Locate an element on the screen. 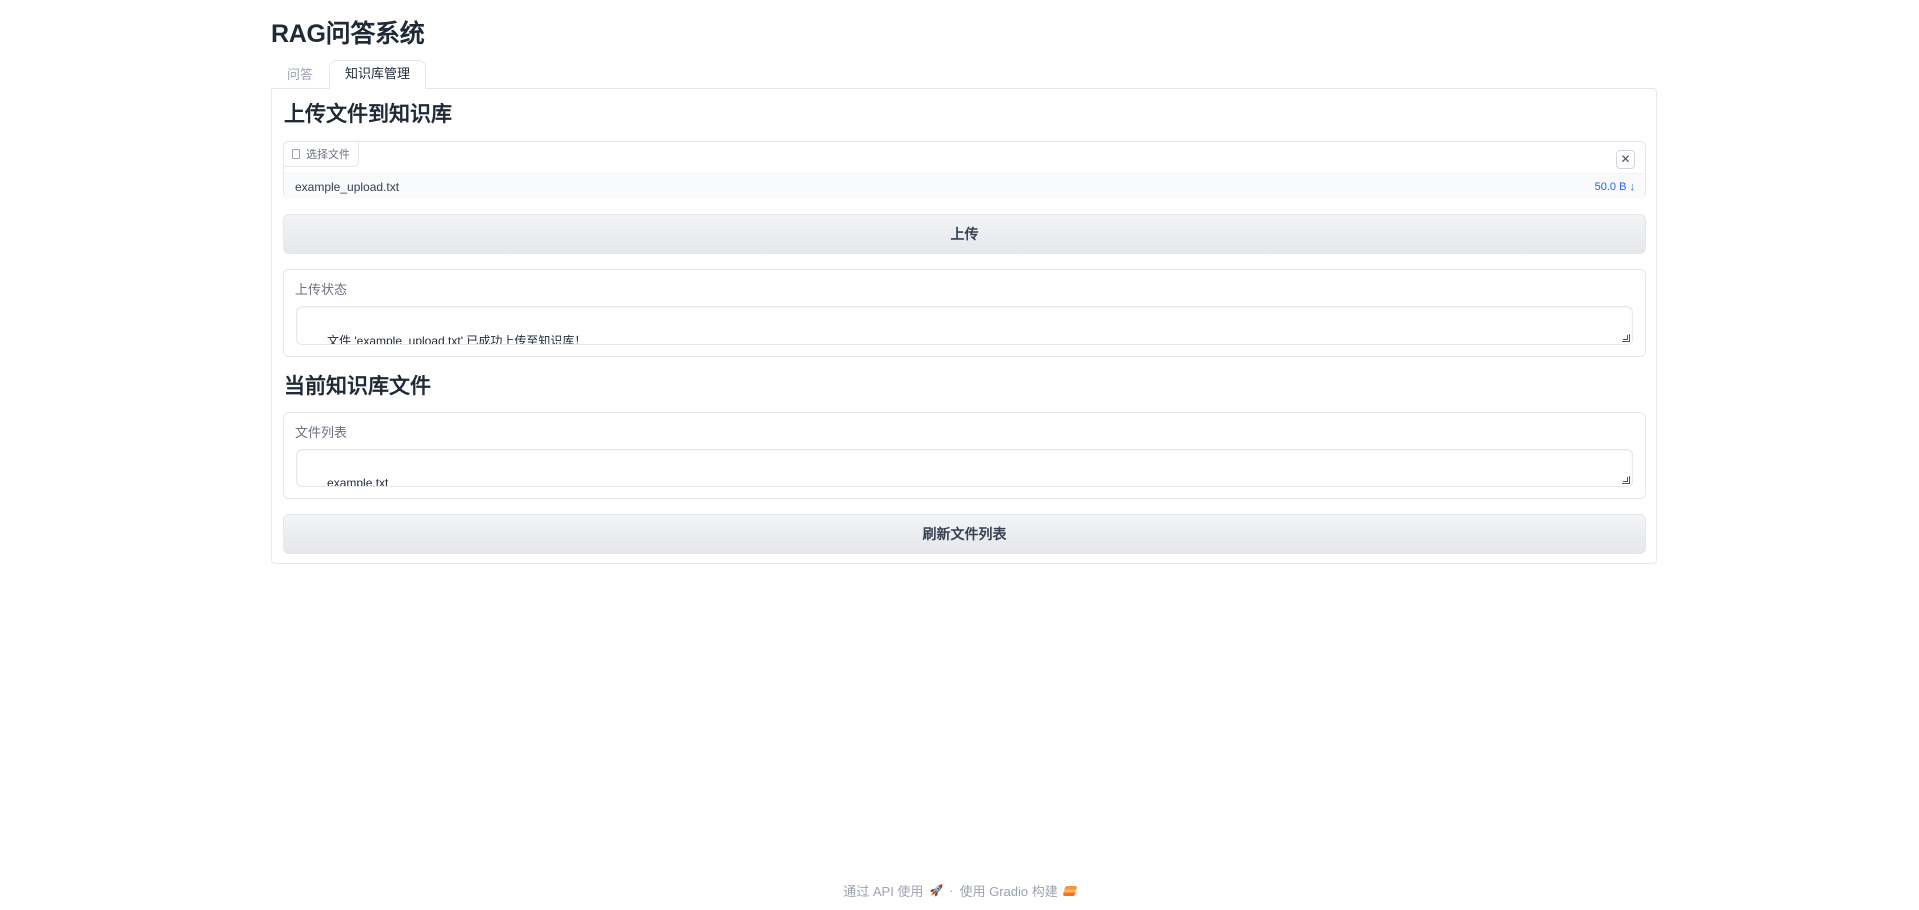 Image resolution: width=1919 pixels, height=910 pixels. close-icon: ✕ is located at coordinates (1625, 159).